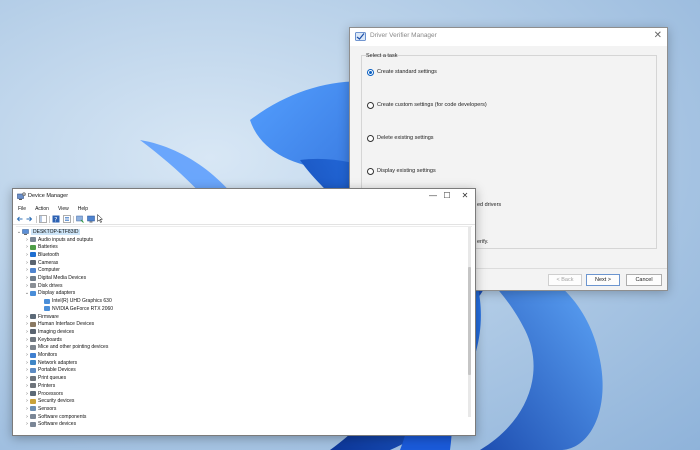 The width and height of the screenshot is (700, 450). I want to click on scan-hardware-icon, so click(91, 219).